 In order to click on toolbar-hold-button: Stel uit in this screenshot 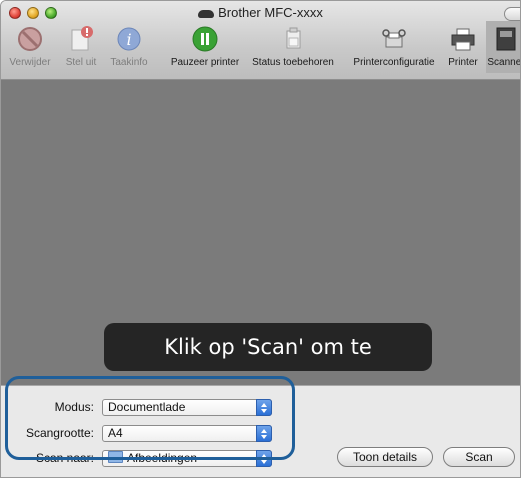, I will do `click(81, 46)`.